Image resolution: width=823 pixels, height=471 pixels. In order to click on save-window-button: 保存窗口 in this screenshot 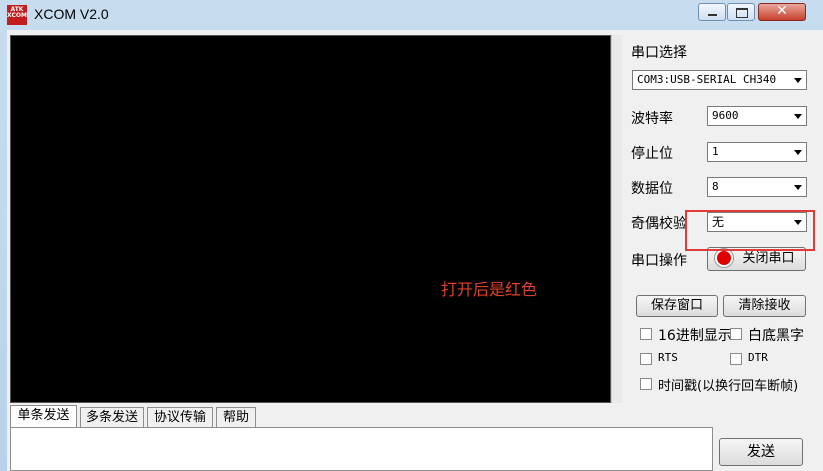, I will do `click(677, 306)`.